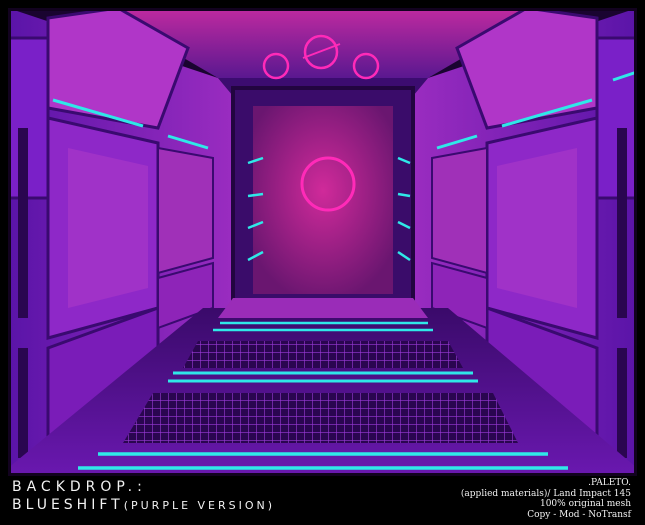  I want to click on title-caption: BACKDROP.: BLUESHIFT(PURPLE VERSION), so click(143, 496).